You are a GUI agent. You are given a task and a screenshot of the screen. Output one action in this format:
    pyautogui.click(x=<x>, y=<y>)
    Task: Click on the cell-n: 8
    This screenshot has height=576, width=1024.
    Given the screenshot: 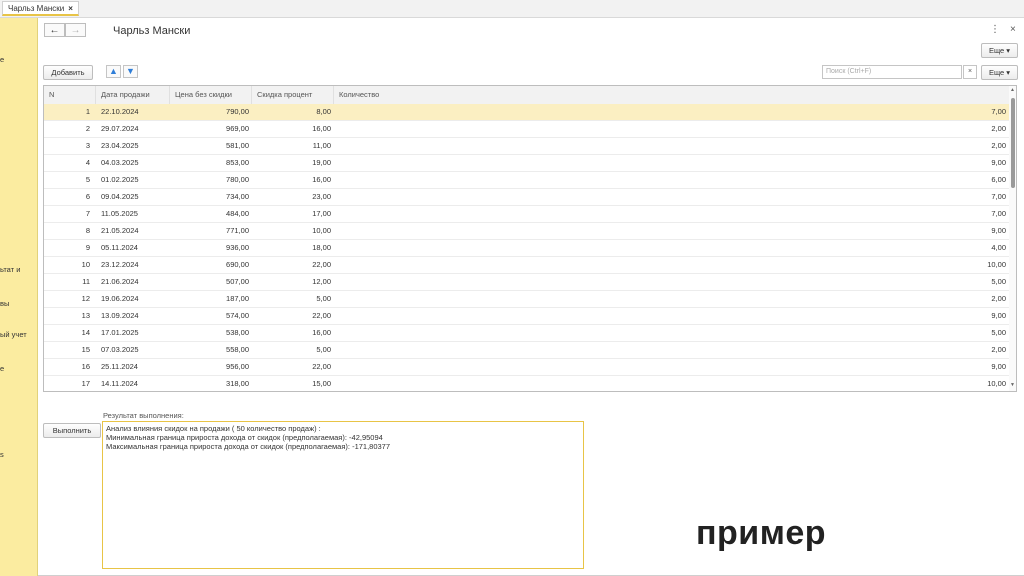 What is the action you would take?
    pyautogui.click(x=87, y=230)
    